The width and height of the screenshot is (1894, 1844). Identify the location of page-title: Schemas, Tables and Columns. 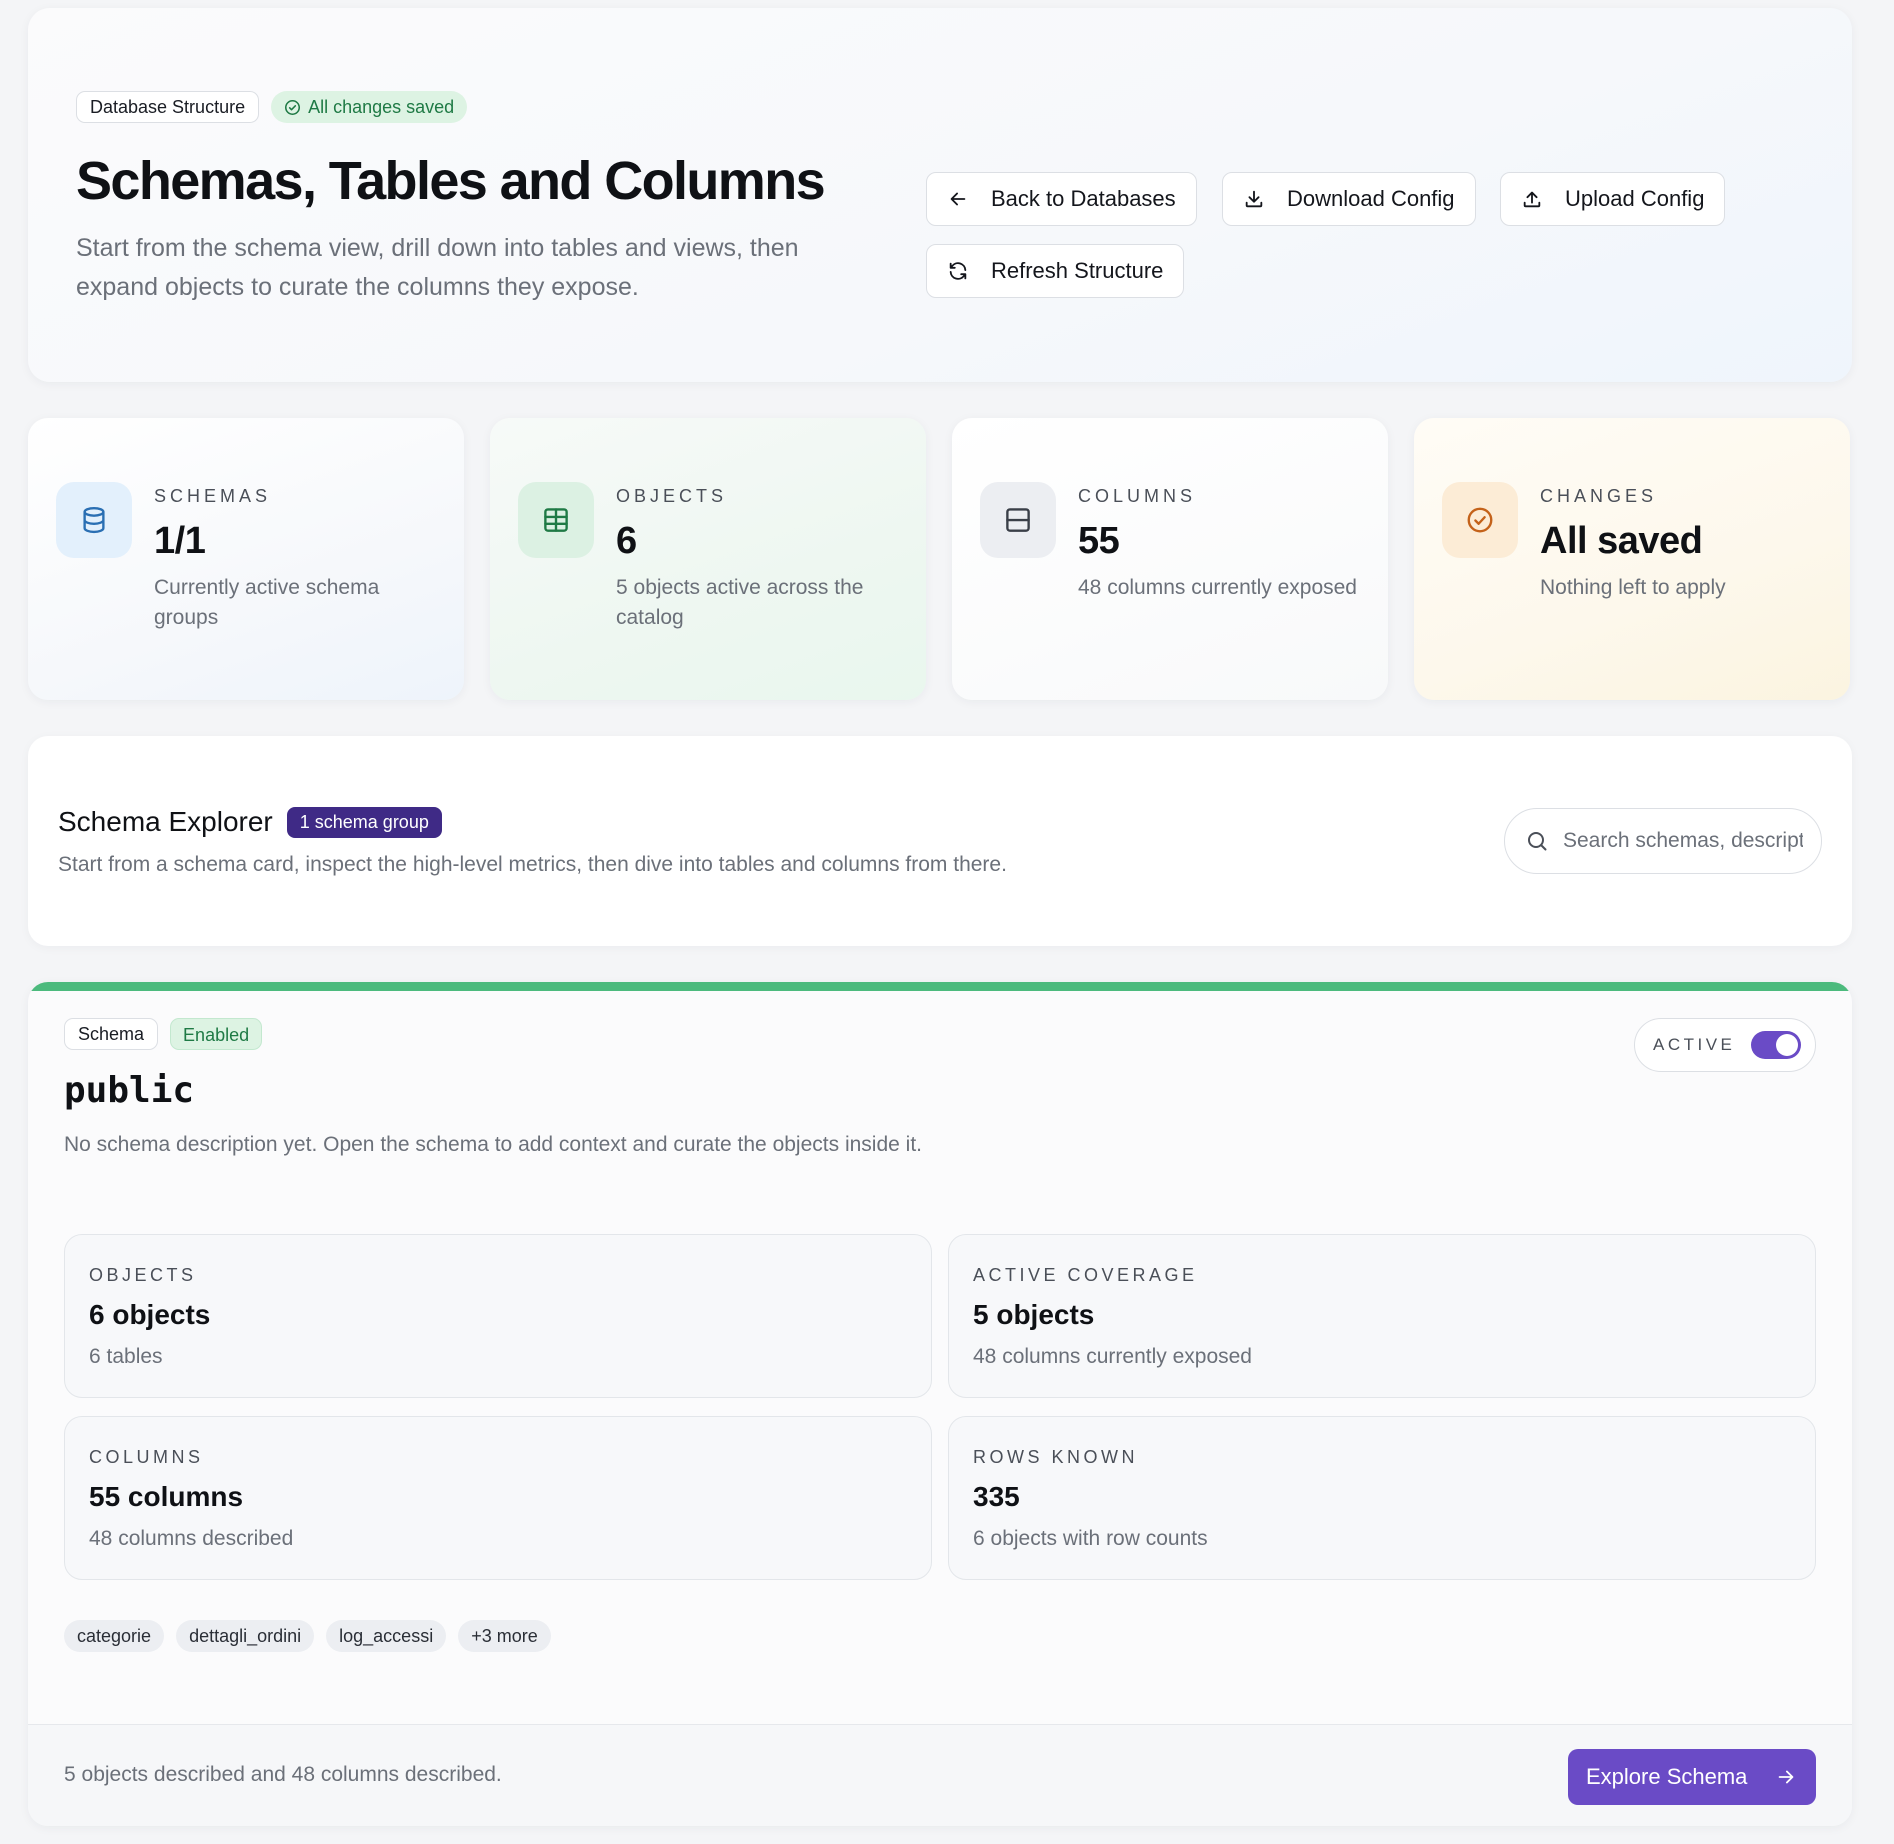
(451, 181).